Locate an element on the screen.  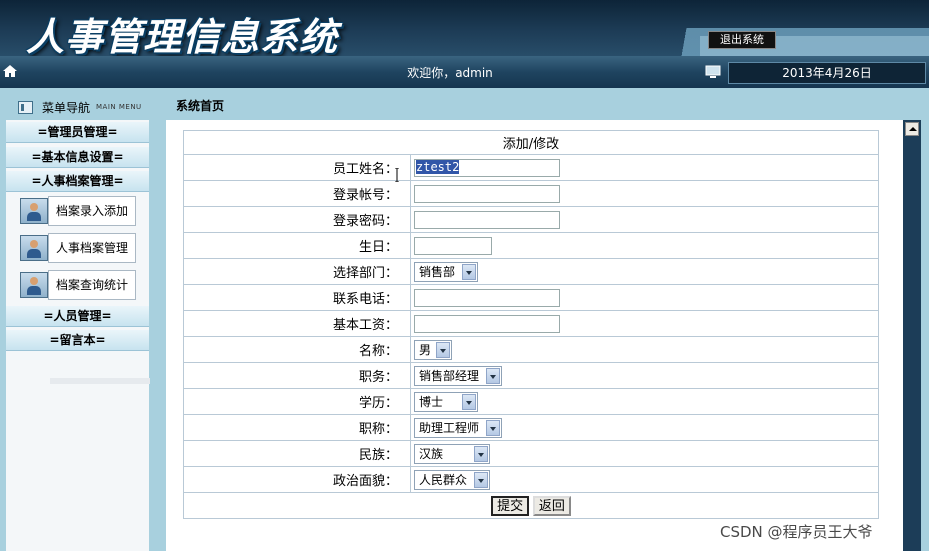
field-label: 民族： is located at coordinates (297, 453).